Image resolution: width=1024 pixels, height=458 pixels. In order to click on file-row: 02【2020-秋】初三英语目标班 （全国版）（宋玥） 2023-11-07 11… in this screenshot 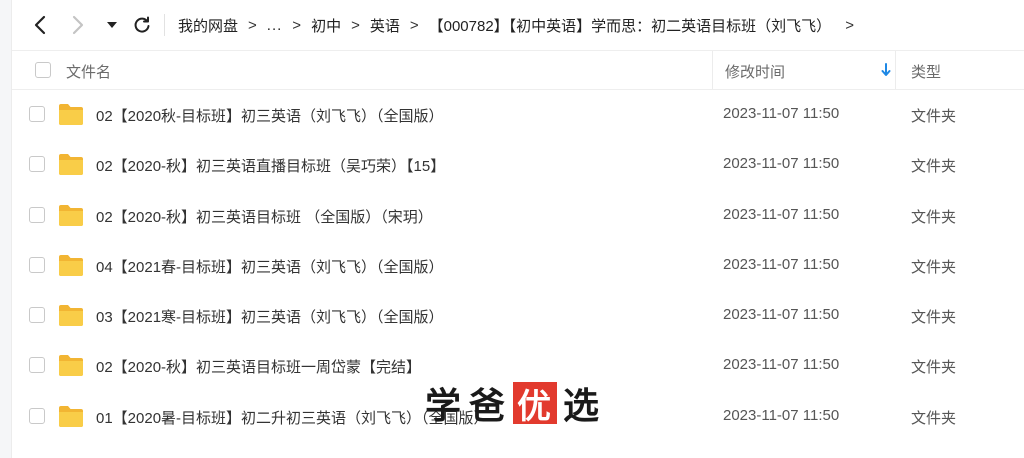, I will do `click(518, 216)`.